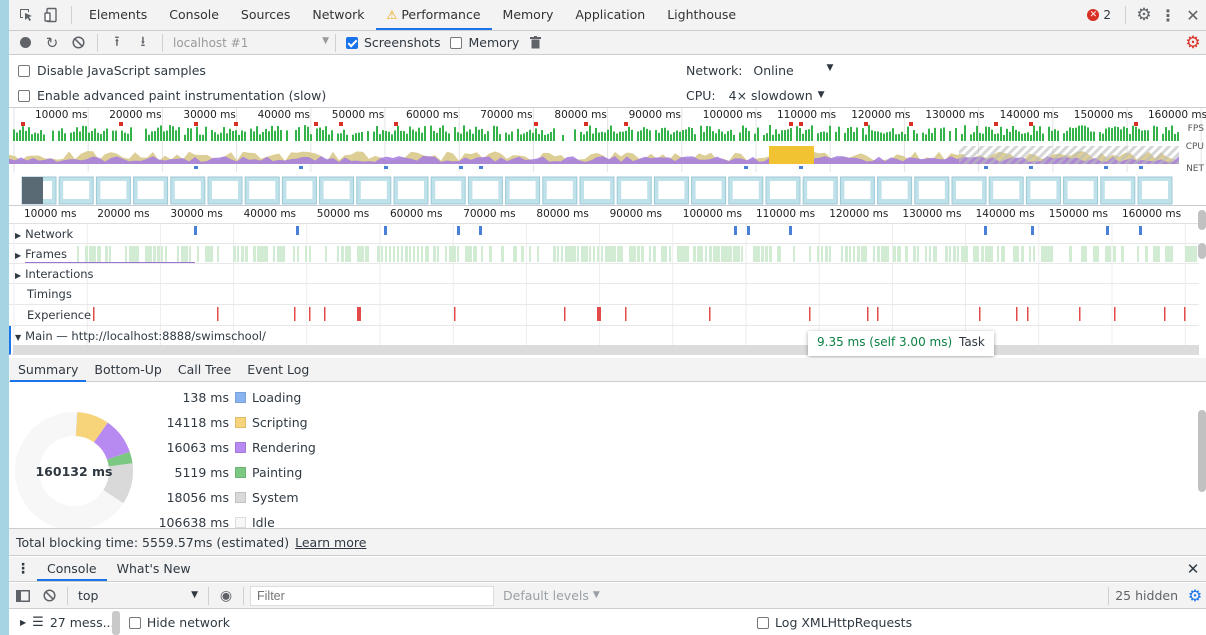 Image resolution: width=1206 pixels, height=635 pixels. Describe the element at coordinates (604, 274) in the screenshot. I see `interactions-track: ▶ Interactions` at that location.